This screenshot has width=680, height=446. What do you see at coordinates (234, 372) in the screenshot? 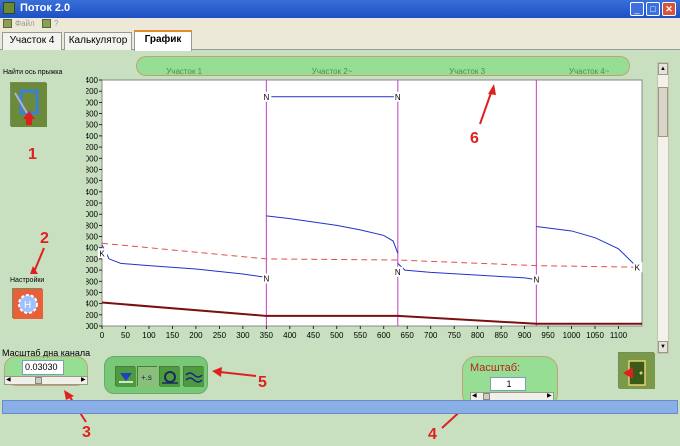
I see `annotation-5-arrow` at bounding box center [234, 372].